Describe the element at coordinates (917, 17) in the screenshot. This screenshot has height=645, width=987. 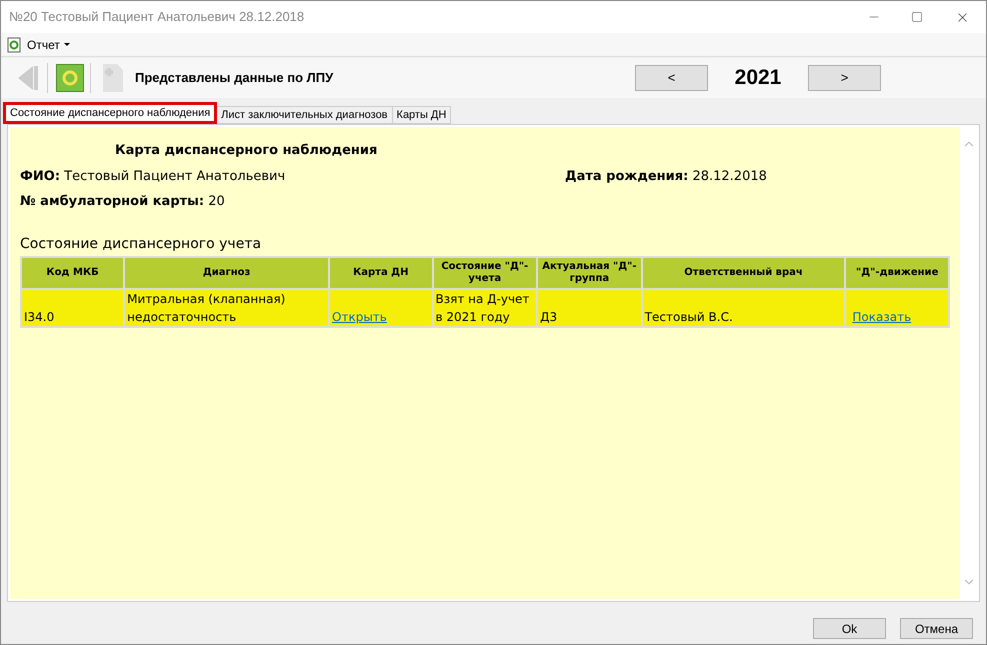
I see `maximize-icon` at that location.